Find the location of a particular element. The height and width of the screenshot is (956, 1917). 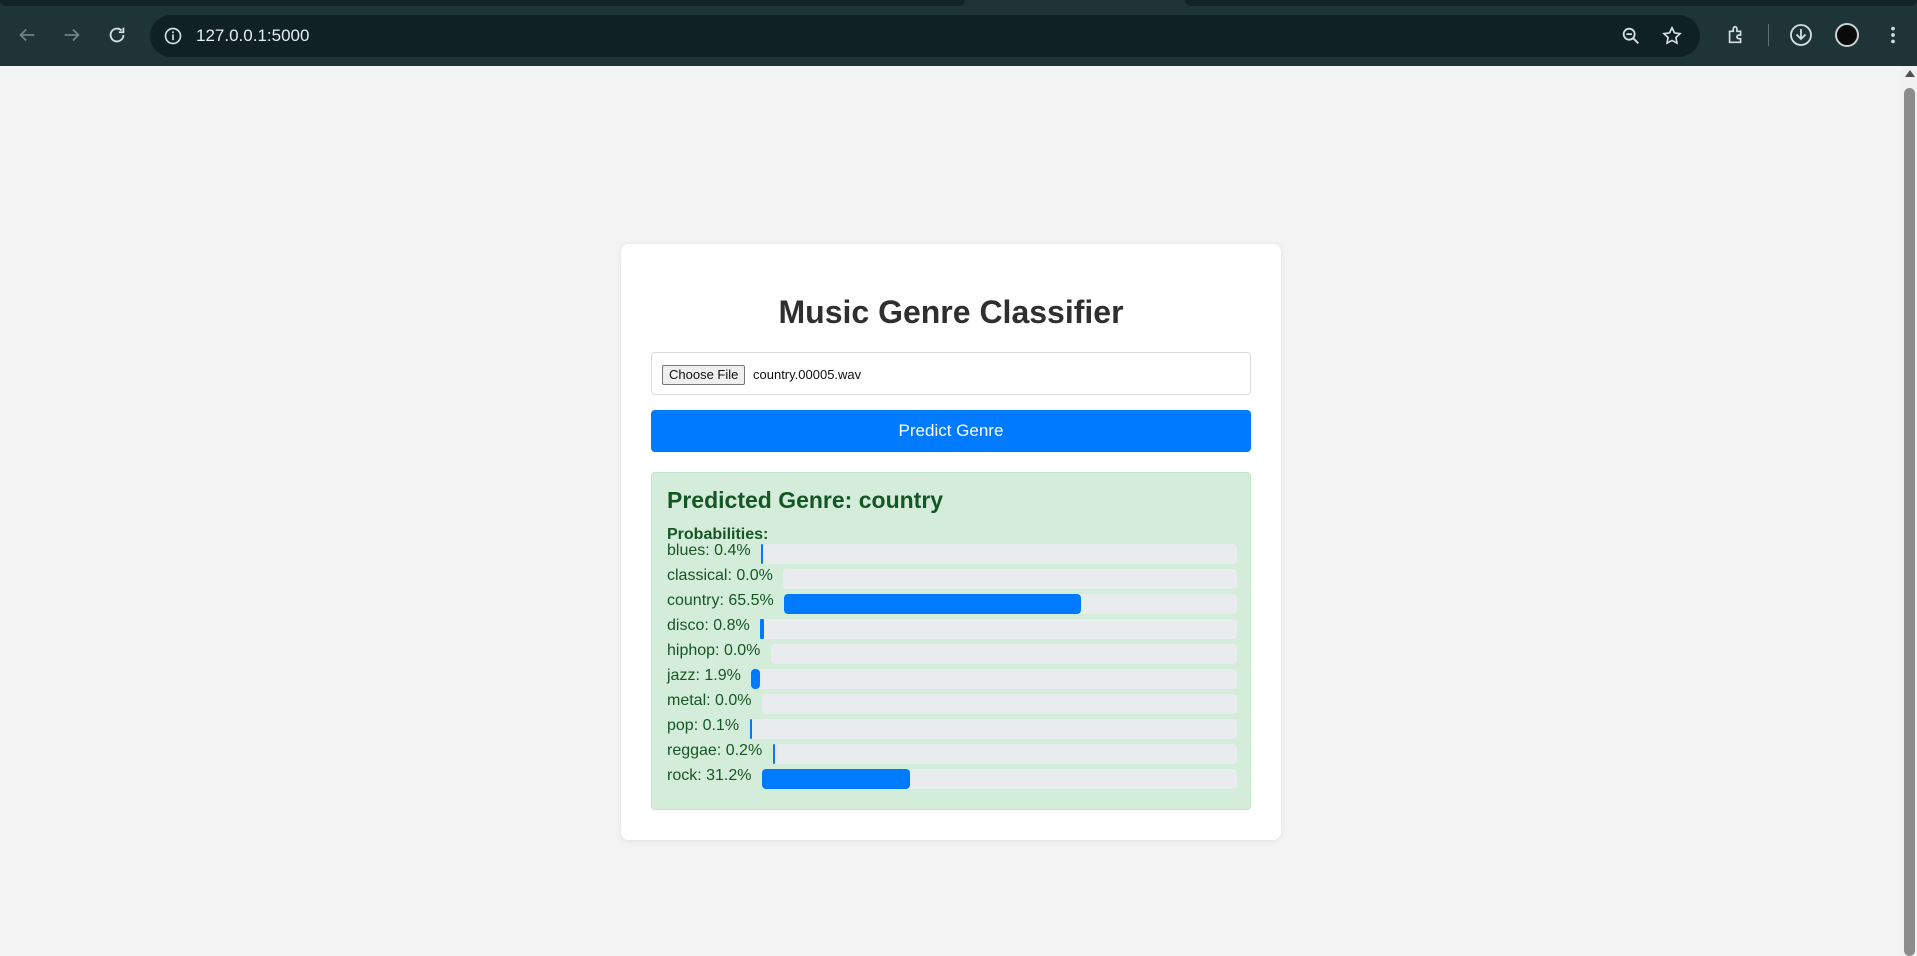

browser-toolbar: 127.0.0.1:5000 is located at coordinates (958, 33).